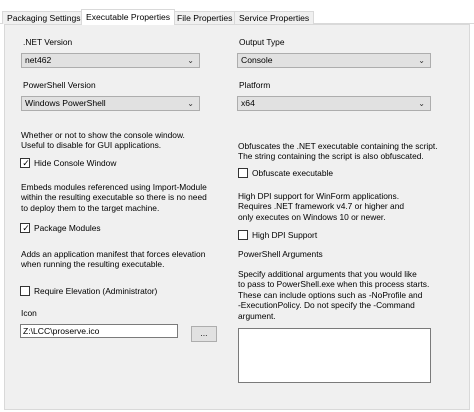 This screenshot has width=474, height=412. I want to click on obfuscate-label: Obfuscate executable, so click(293, 173).